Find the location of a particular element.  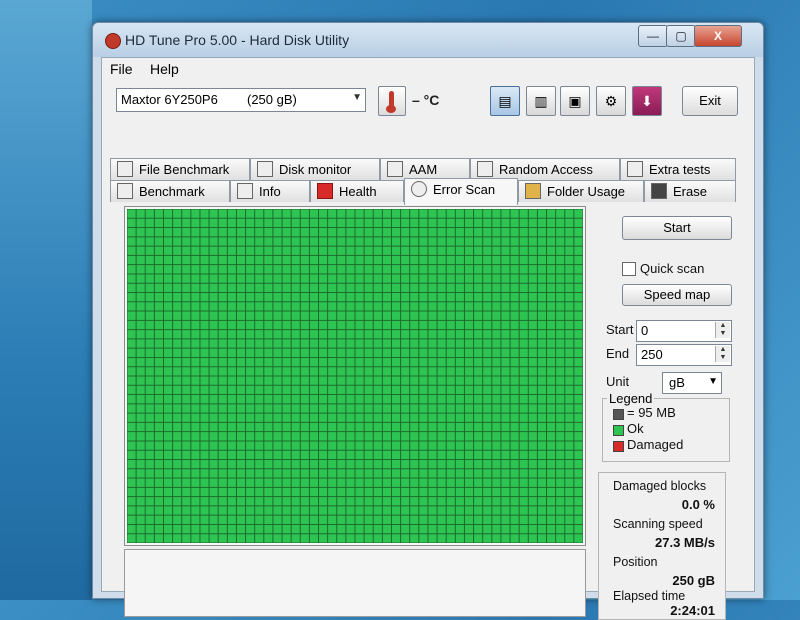

tab-label: Health is located at coordinates (358, 191).